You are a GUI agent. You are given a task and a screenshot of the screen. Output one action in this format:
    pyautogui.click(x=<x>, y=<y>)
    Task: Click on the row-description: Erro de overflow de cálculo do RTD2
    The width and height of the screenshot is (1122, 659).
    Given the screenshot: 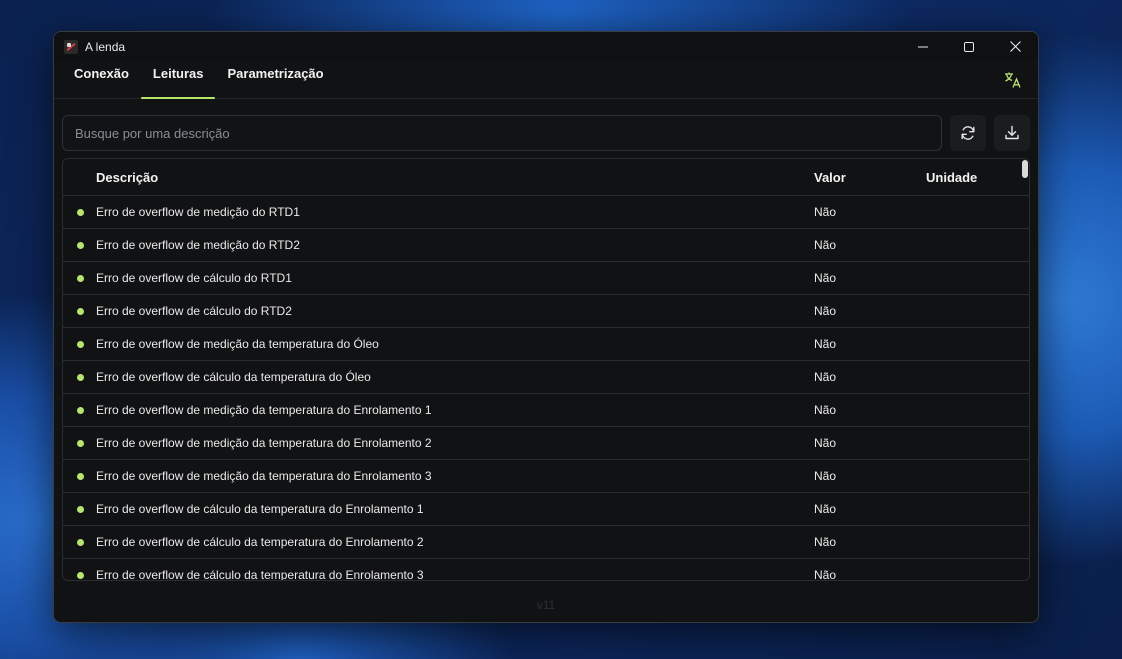 What is the action you would take?
    pyautogui.click(x=194, y=311)
    